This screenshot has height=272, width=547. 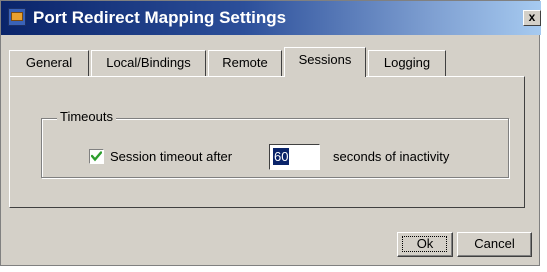 I want to click on close-icon: x, so click(x=532, y=17).